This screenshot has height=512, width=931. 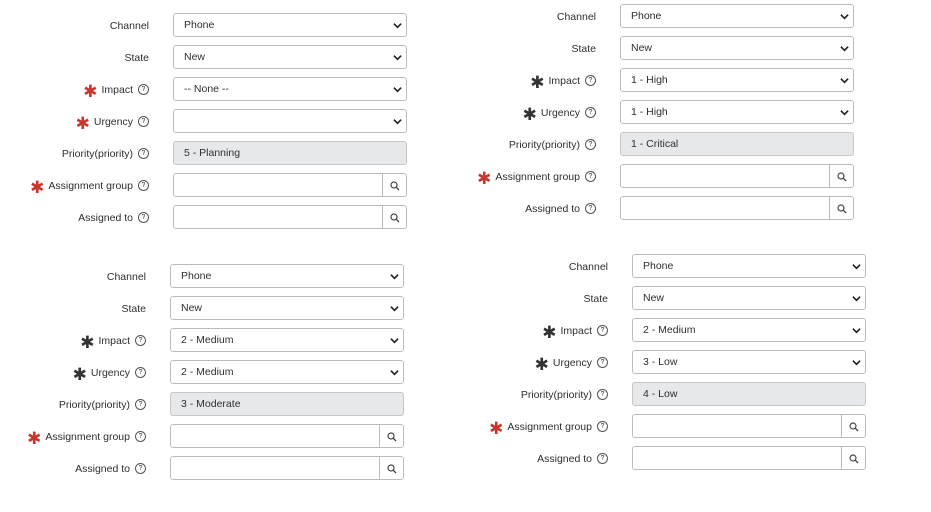 What do you see at coordinates (669, 330) in the screenshot?
I see `selected-value: 2 - Medium` at bounding box center [669, 330].